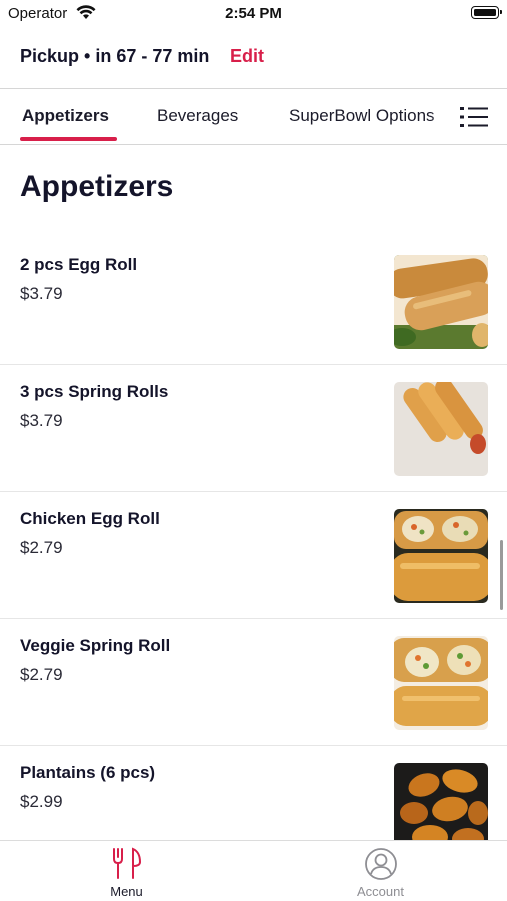  I want to click on category-list-icon, so click(474, 117).